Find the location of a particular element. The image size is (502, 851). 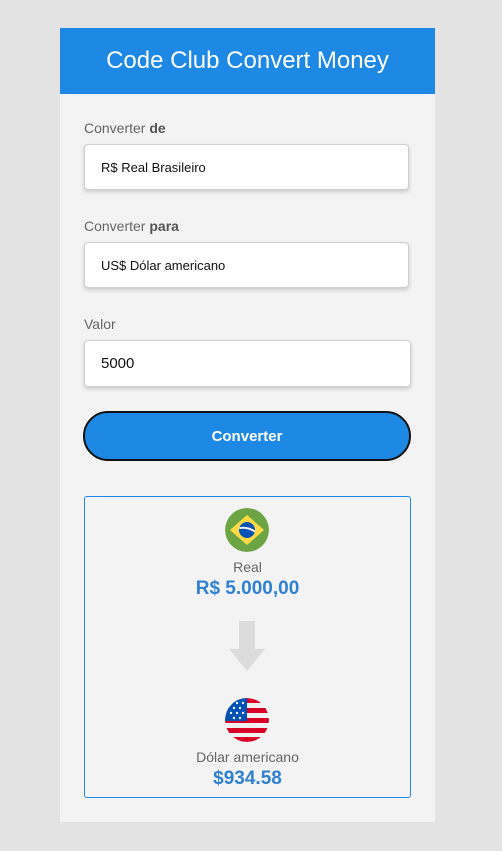

from-currency-value-display: R$ 5.000,00 is located at coordinates (247, 588).